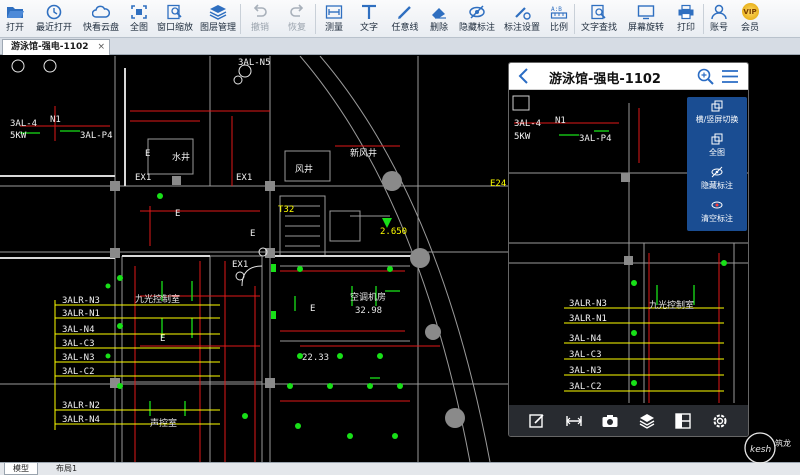 This screenshot has width=800, height=475. Describe the element at coordinates (438, 28) in the screenshot. I see `toolbar-button-label: 删除` at that location.